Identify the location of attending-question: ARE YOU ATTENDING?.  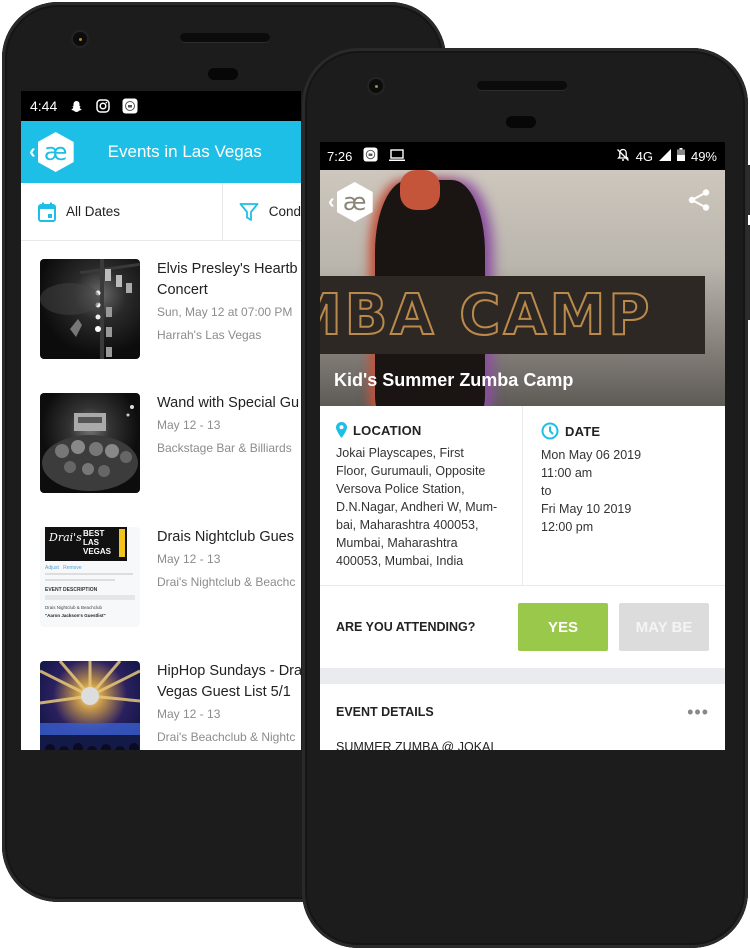
(406, 627).